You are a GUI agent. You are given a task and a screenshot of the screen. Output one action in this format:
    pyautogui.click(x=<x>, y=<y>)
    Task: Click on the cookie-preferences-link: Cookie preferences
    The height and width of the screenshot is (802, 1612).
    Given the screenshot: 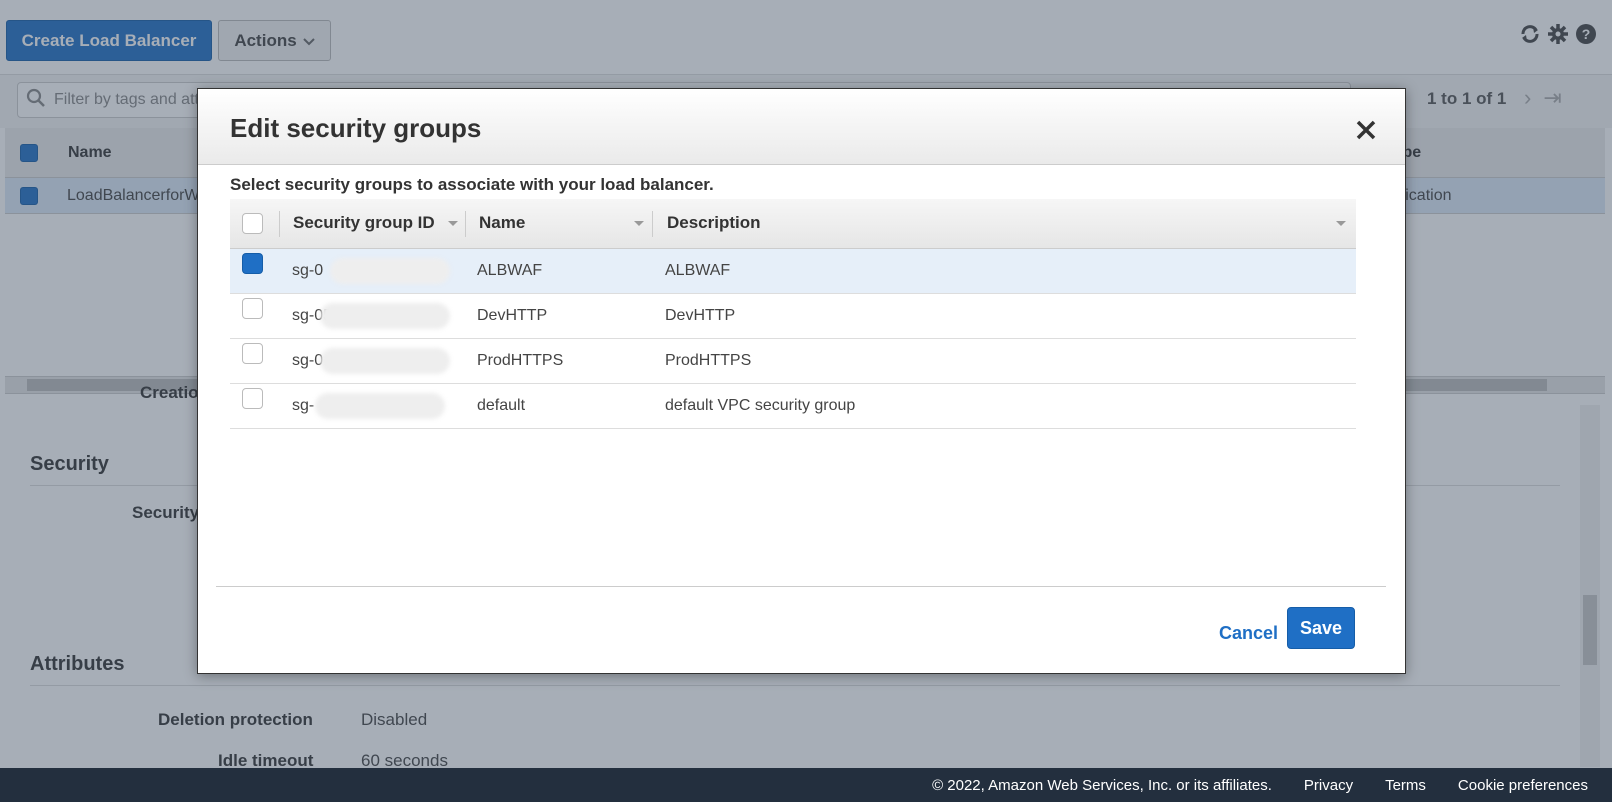 What is the action you would take?
    pyautogui.click(x=1523, y=785)
    